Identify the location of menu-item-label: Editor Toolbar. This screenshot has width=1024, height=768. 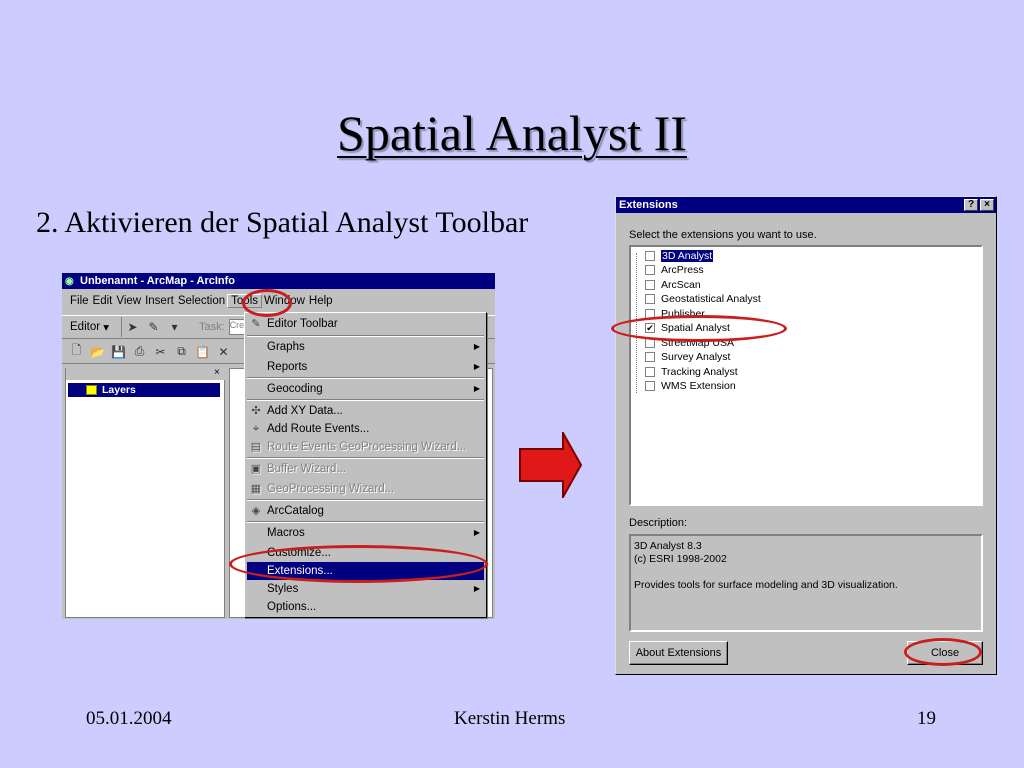
(302, 324).